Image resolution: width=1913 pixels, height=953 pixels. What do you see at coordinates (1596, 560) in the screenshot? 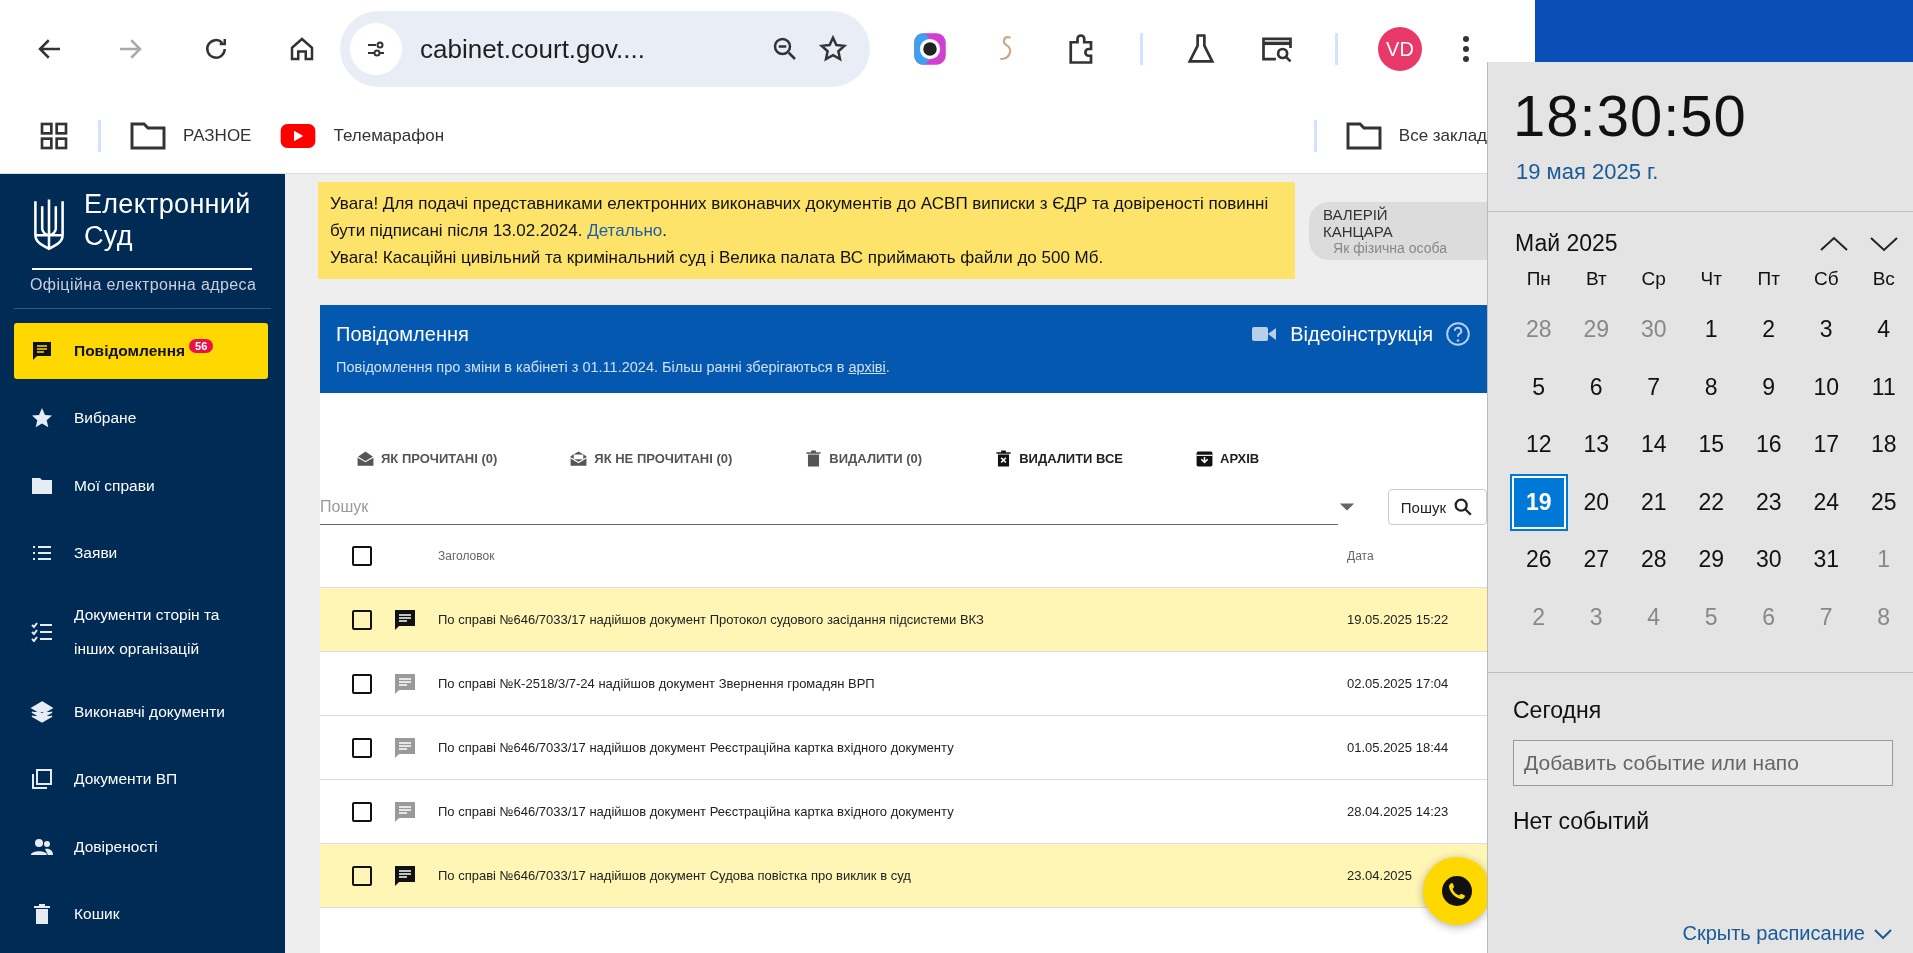
I see `calendar-day: 27` at bounding box center [1596, 560].